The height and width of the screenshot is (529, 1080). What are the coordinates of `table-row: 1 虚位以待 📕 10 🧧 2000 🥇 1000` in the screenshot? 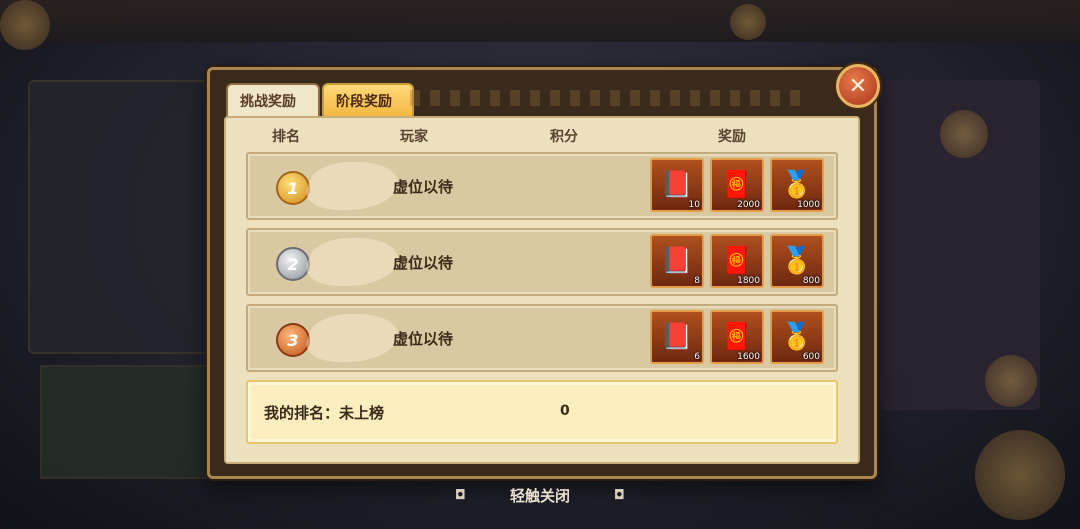 It's located at (542, 186).